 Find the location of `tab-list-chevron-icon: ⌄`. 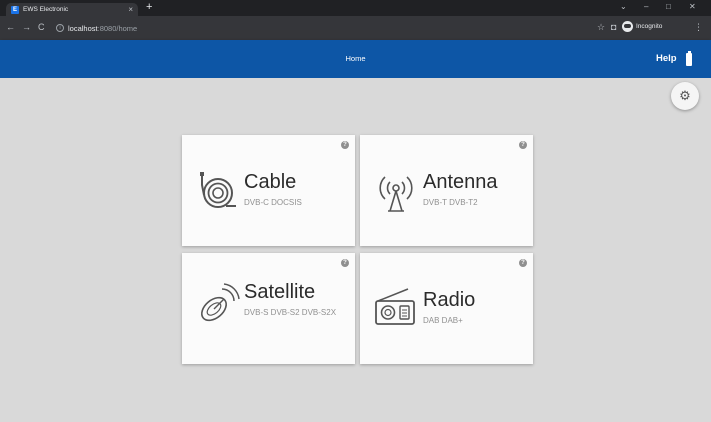

tab-list-chevron-icon: ⌄ is located at coordinates (623, 7).